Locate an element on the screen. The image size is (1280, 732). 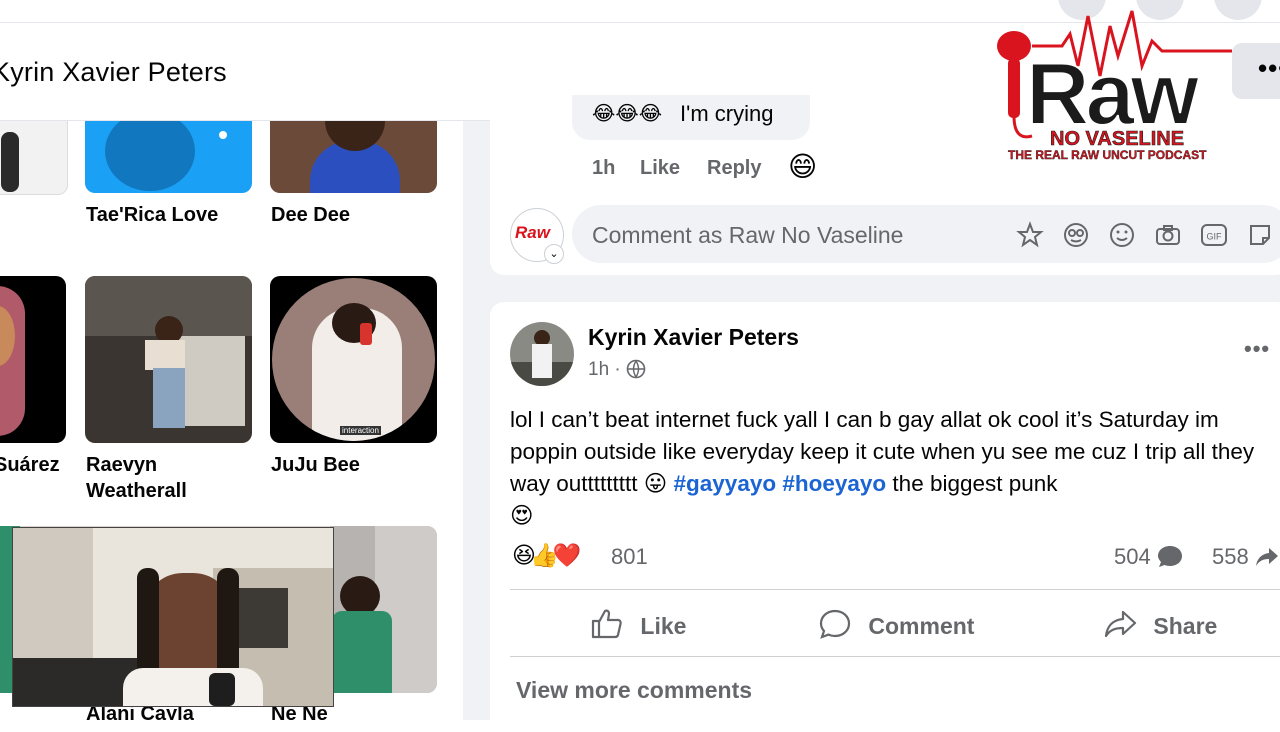
avatar-sticker-icon is located at coordinates (1030, 235).